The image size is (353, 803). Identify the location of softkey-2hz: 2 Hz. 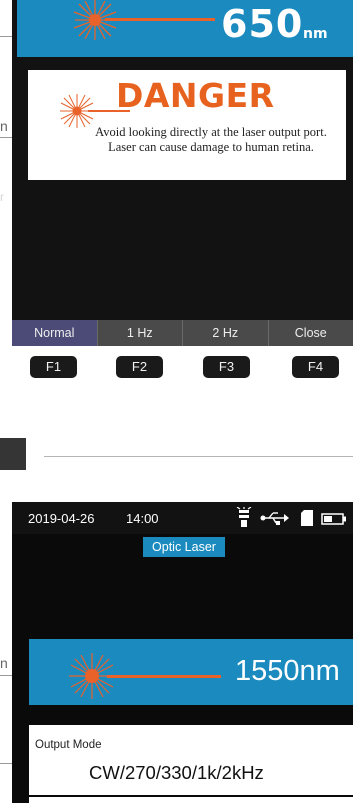
(226, 333).